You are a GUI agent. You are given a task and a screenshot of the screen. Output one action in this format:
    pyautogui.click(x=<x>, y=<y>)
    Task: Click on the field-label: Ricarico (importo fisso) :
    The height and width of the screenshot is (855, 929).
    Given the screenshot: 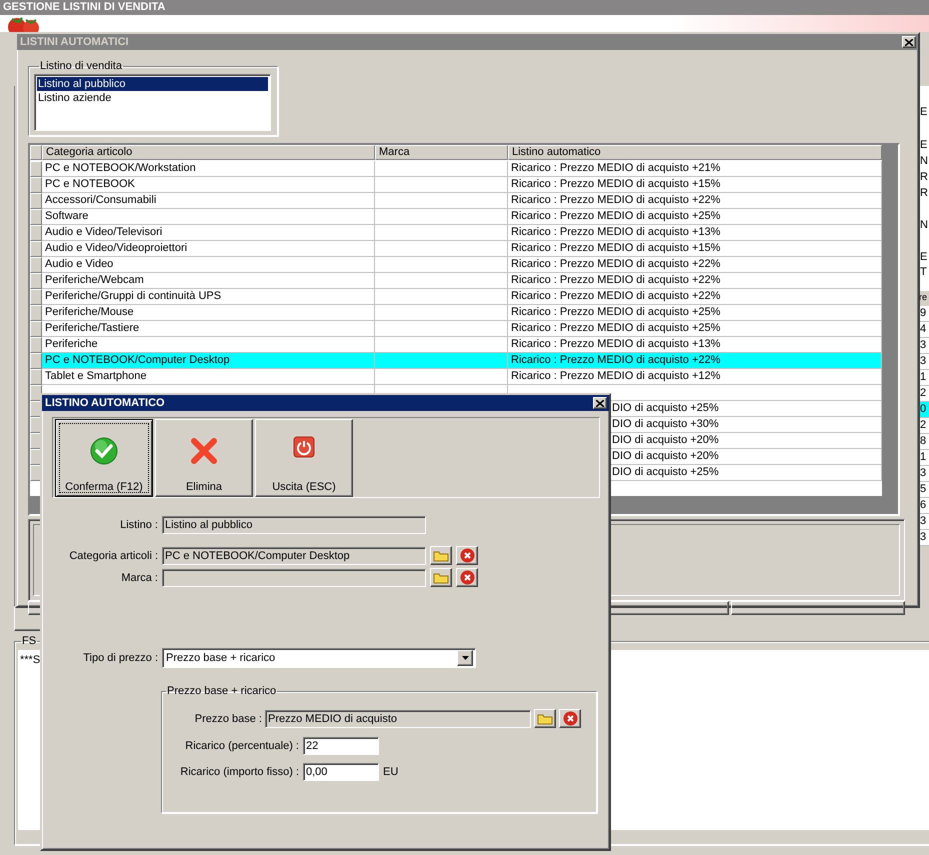 What is the action you would take?
    pyautogui.click(x=239, y=772)
    